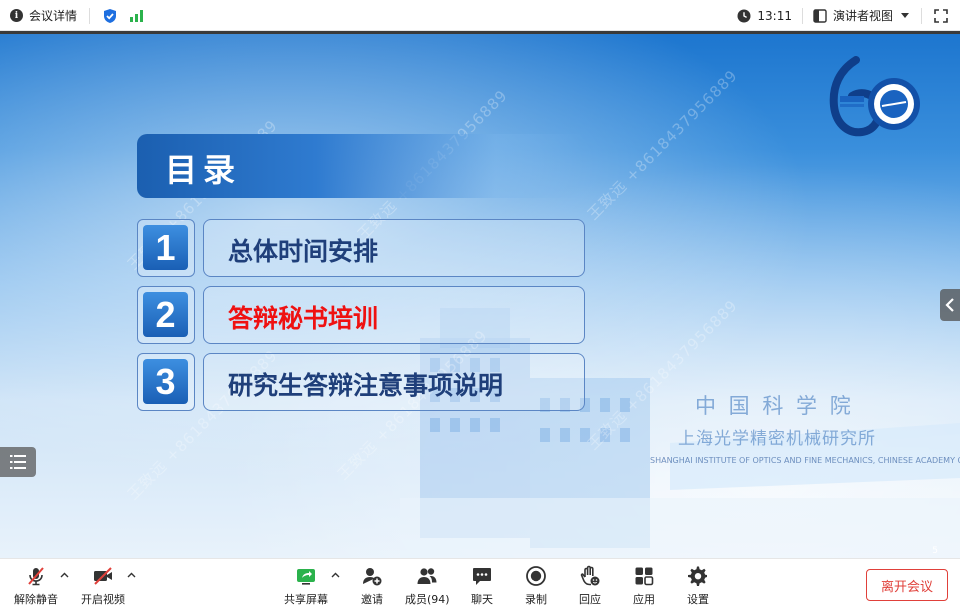  I want to click on toc-number-box: 1, so click(166, 248).